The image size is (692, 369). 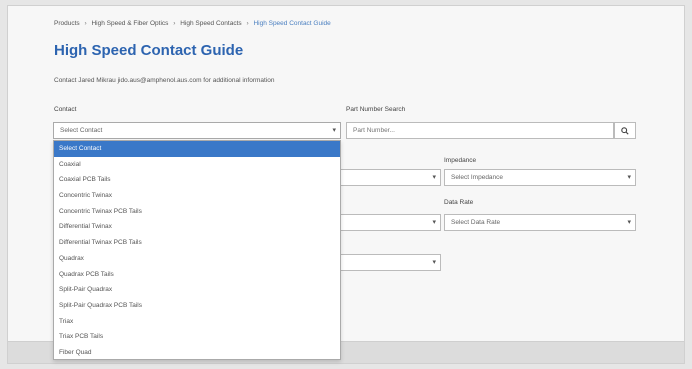 What do you see at coordinates (197, 196) in the screenshot?
I see `dropdown-option: Concentric Twinax` at bounding box center [197, 196].